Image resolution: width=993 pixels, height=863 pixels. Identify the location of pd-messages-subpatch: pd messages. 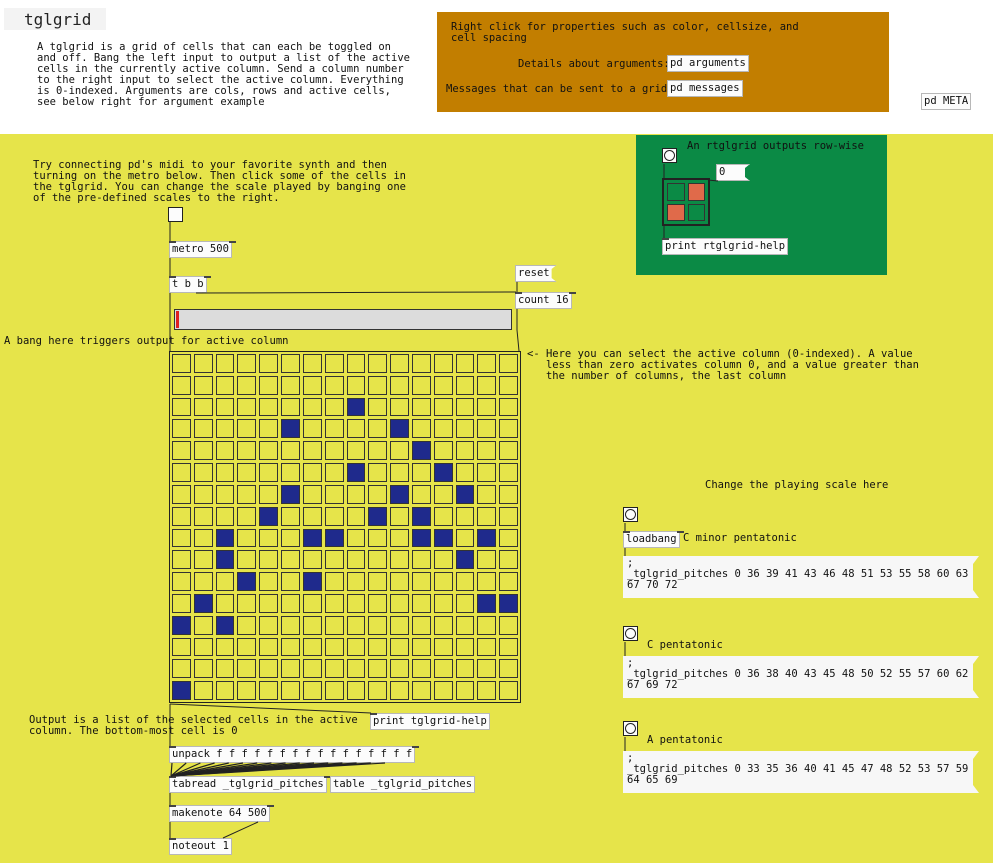
(705, 88).